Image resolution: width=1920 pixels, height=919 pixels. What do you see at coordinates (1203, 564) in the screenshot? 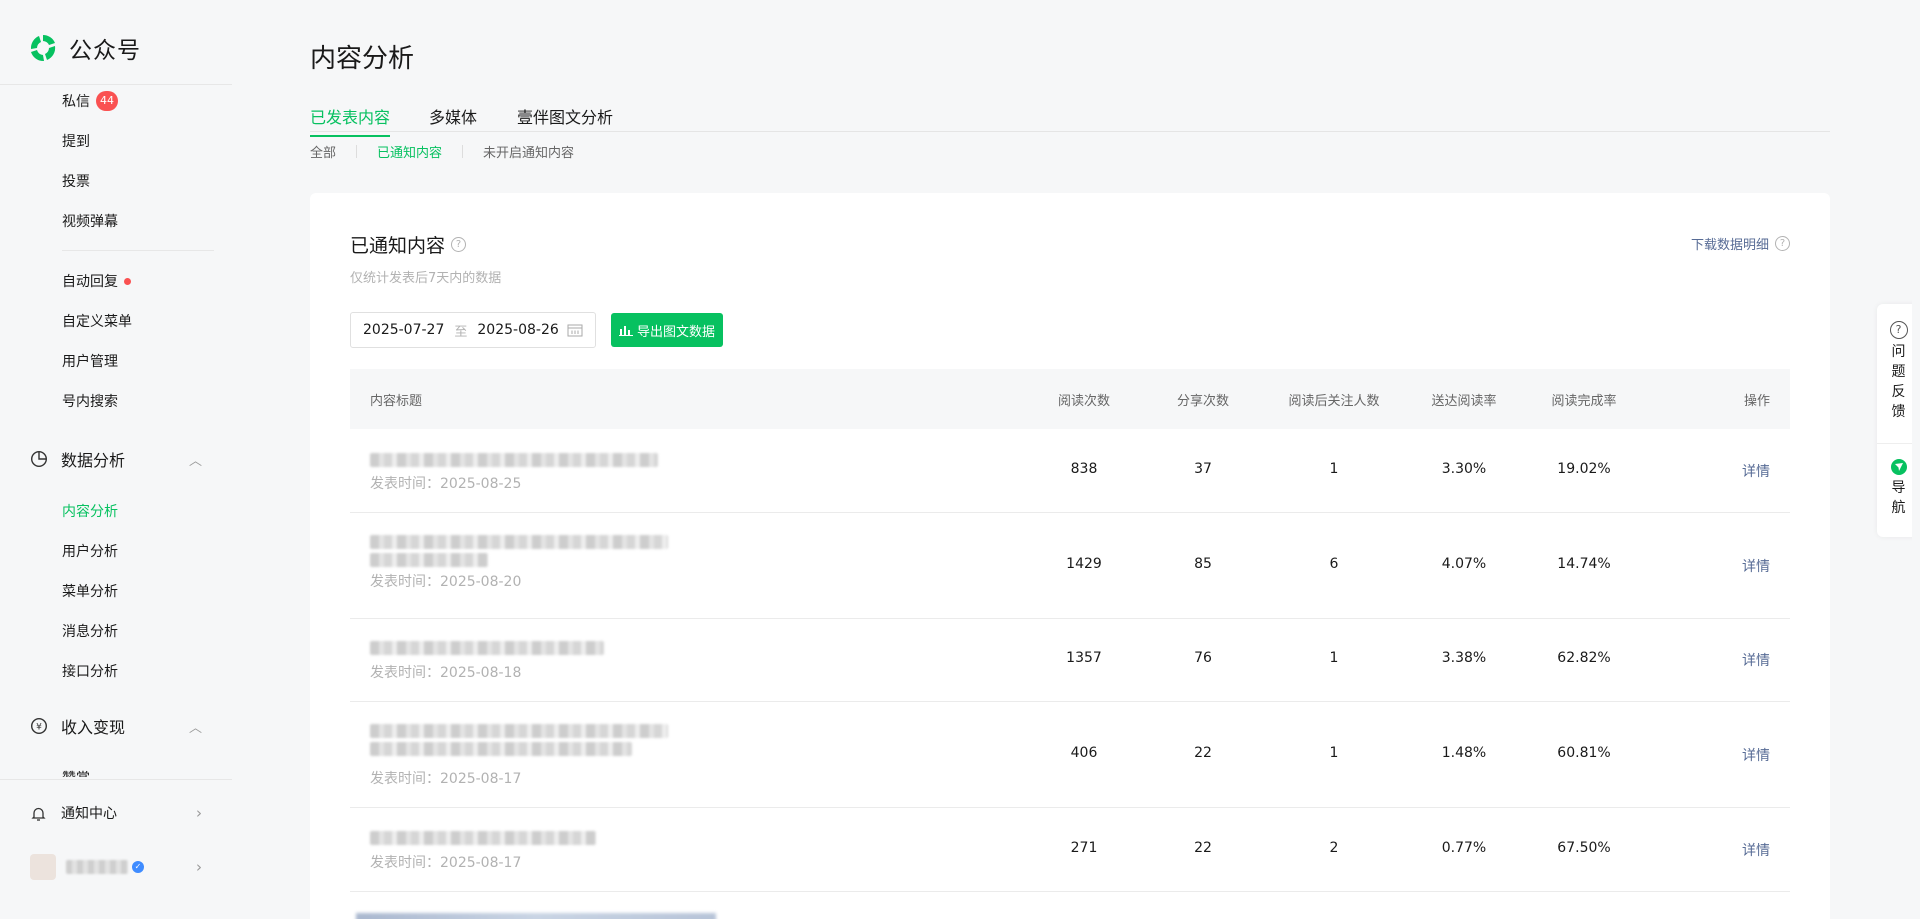
I see `shares-value: 85` at bounding box center [1203, 564].